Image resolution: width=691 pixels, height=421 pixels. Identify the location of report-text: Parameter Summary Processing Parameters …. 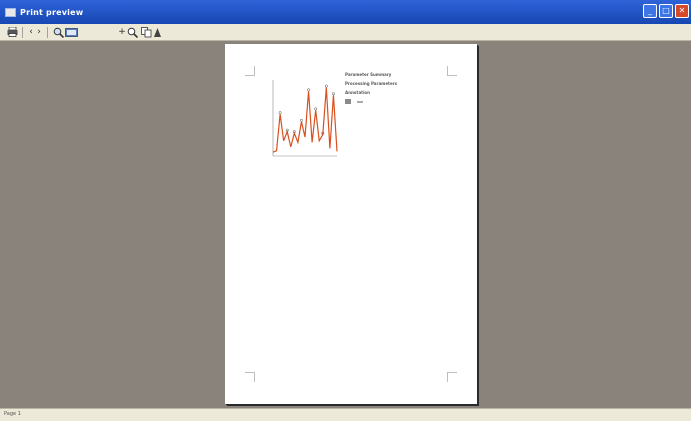
(402, 88).